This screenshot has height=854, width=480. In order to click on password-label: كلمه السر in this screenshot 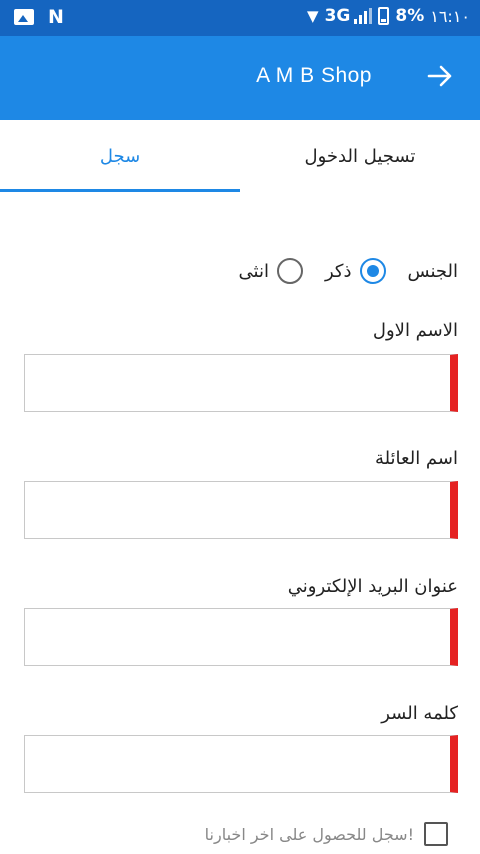, I will do `click(419, 713)`.